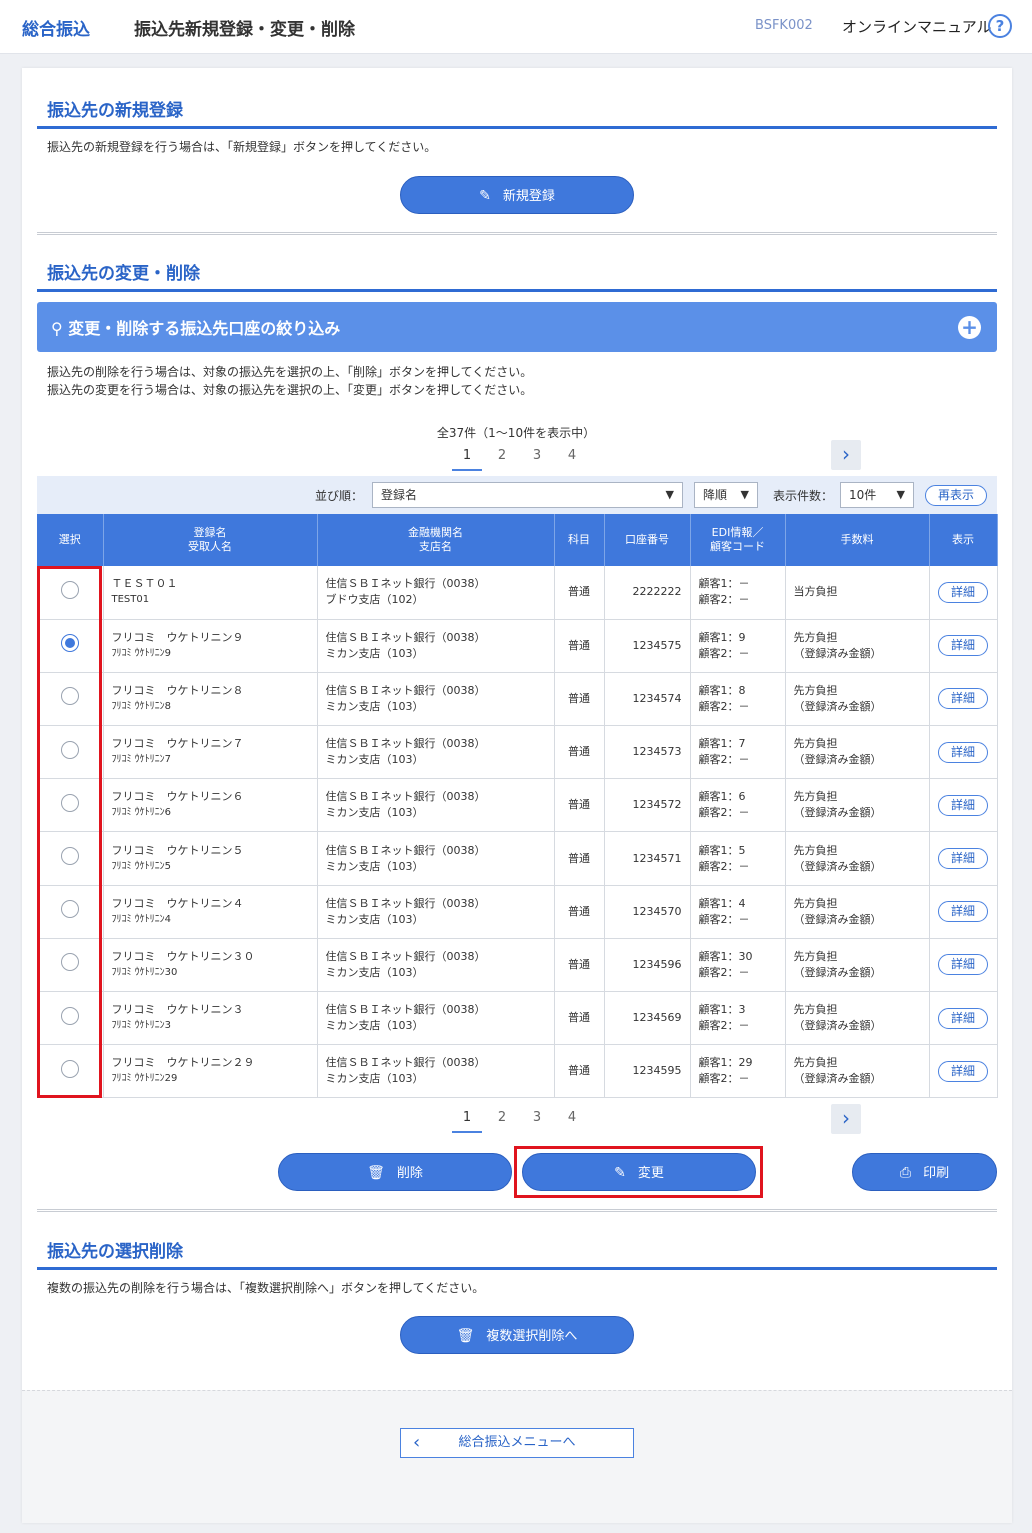 The height and width of the screenshot is (1533, 1032). I want to click on fee-sub: （登録済み金額）, so click(837, 706).